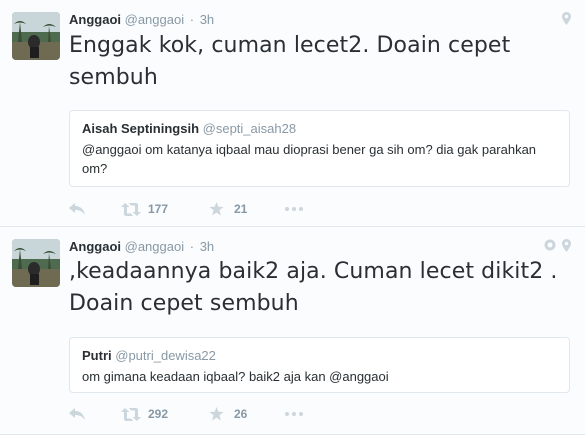  Describe the element at coordinates (241, 209) in the screenshot. I see `favorite-count: 21` at that location.